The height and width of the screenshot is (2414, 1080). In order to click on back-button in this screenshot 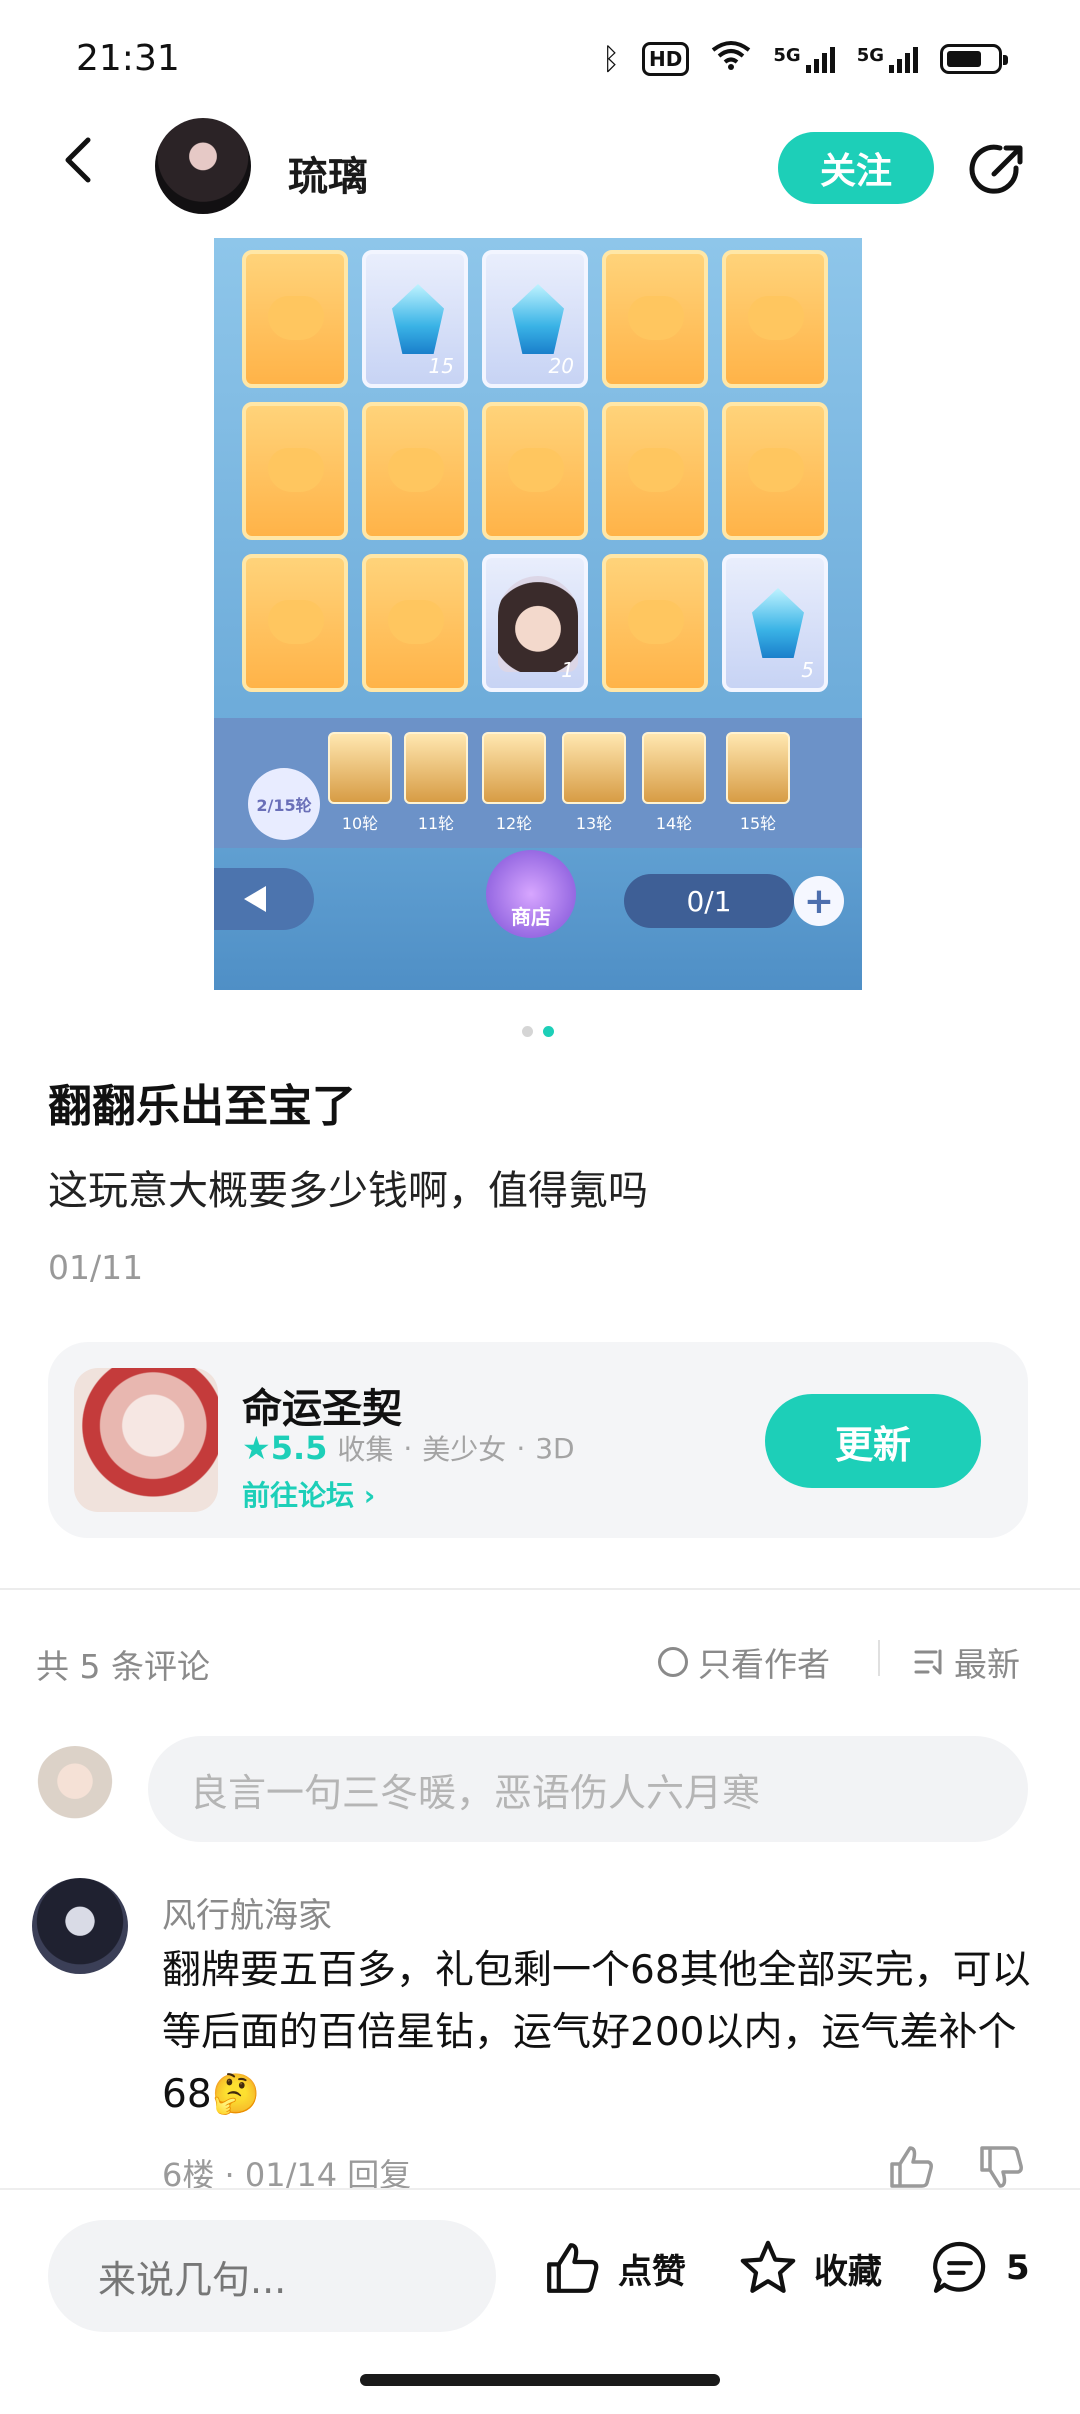, I will do `click(80, 160)`.